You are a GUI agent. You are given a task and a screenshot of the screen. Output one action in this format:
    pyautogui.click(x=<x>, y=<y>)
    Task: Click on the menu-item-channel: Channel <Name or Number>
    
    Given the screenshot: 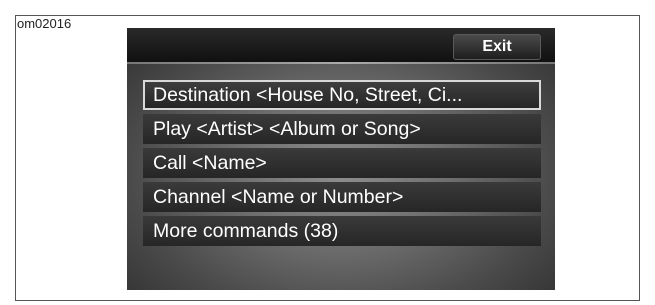 What is the action you would take?
    pyautogui.click(x=342, y=197)
    